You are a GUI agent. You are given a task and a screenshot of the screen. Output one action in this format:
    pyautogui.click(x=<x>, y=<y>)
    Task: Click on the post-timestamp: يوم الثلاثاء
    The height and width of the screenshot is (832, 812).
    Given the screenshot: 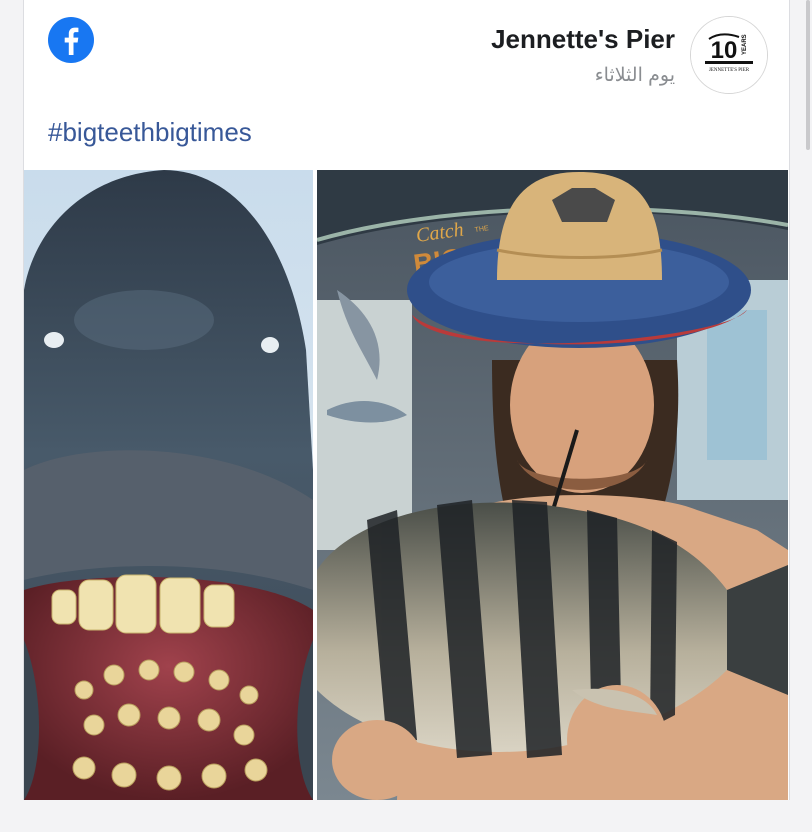 What is the action you would take?
    pyautogui.click(x=635, y=75)
    